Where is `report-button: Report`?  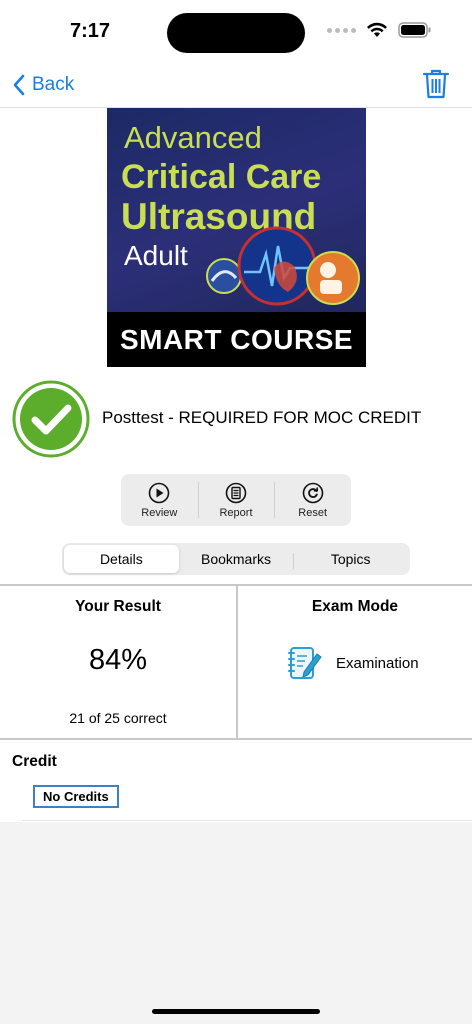
report-button: Report is located at coordinates (236, 500).